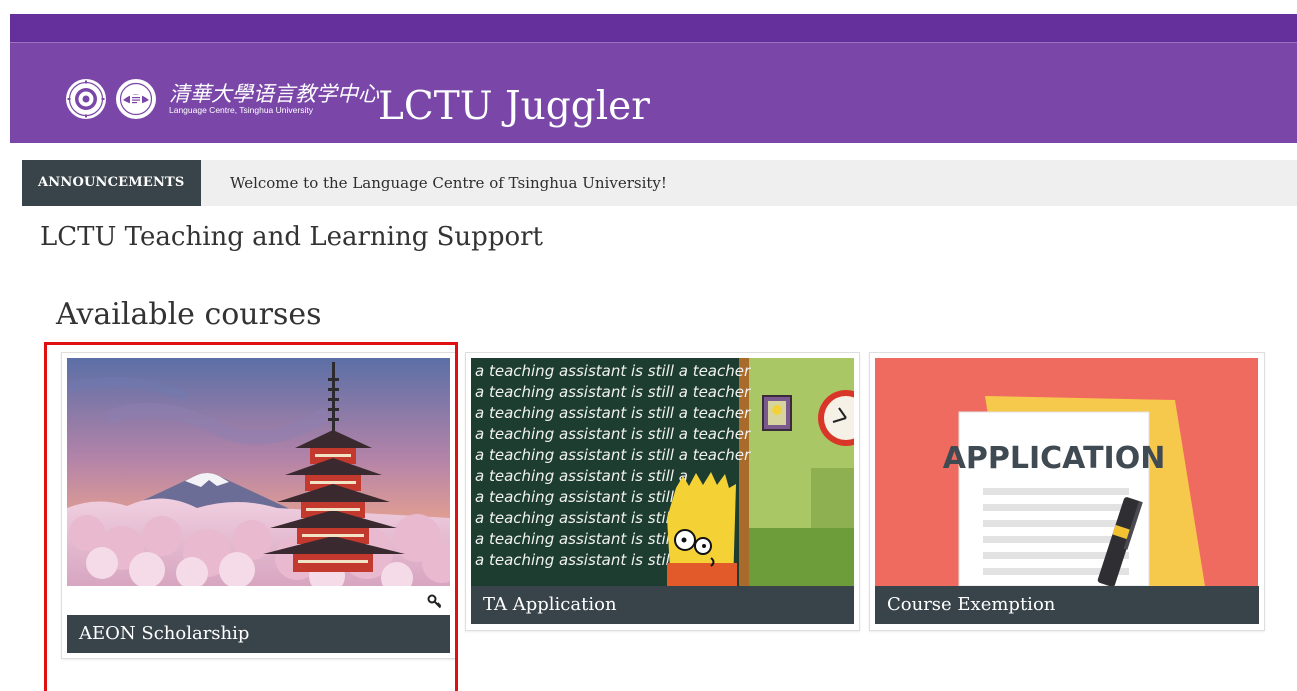  I want to click on course-title-aeon-scholarship: AEON Scholarship, so click(258, 634).